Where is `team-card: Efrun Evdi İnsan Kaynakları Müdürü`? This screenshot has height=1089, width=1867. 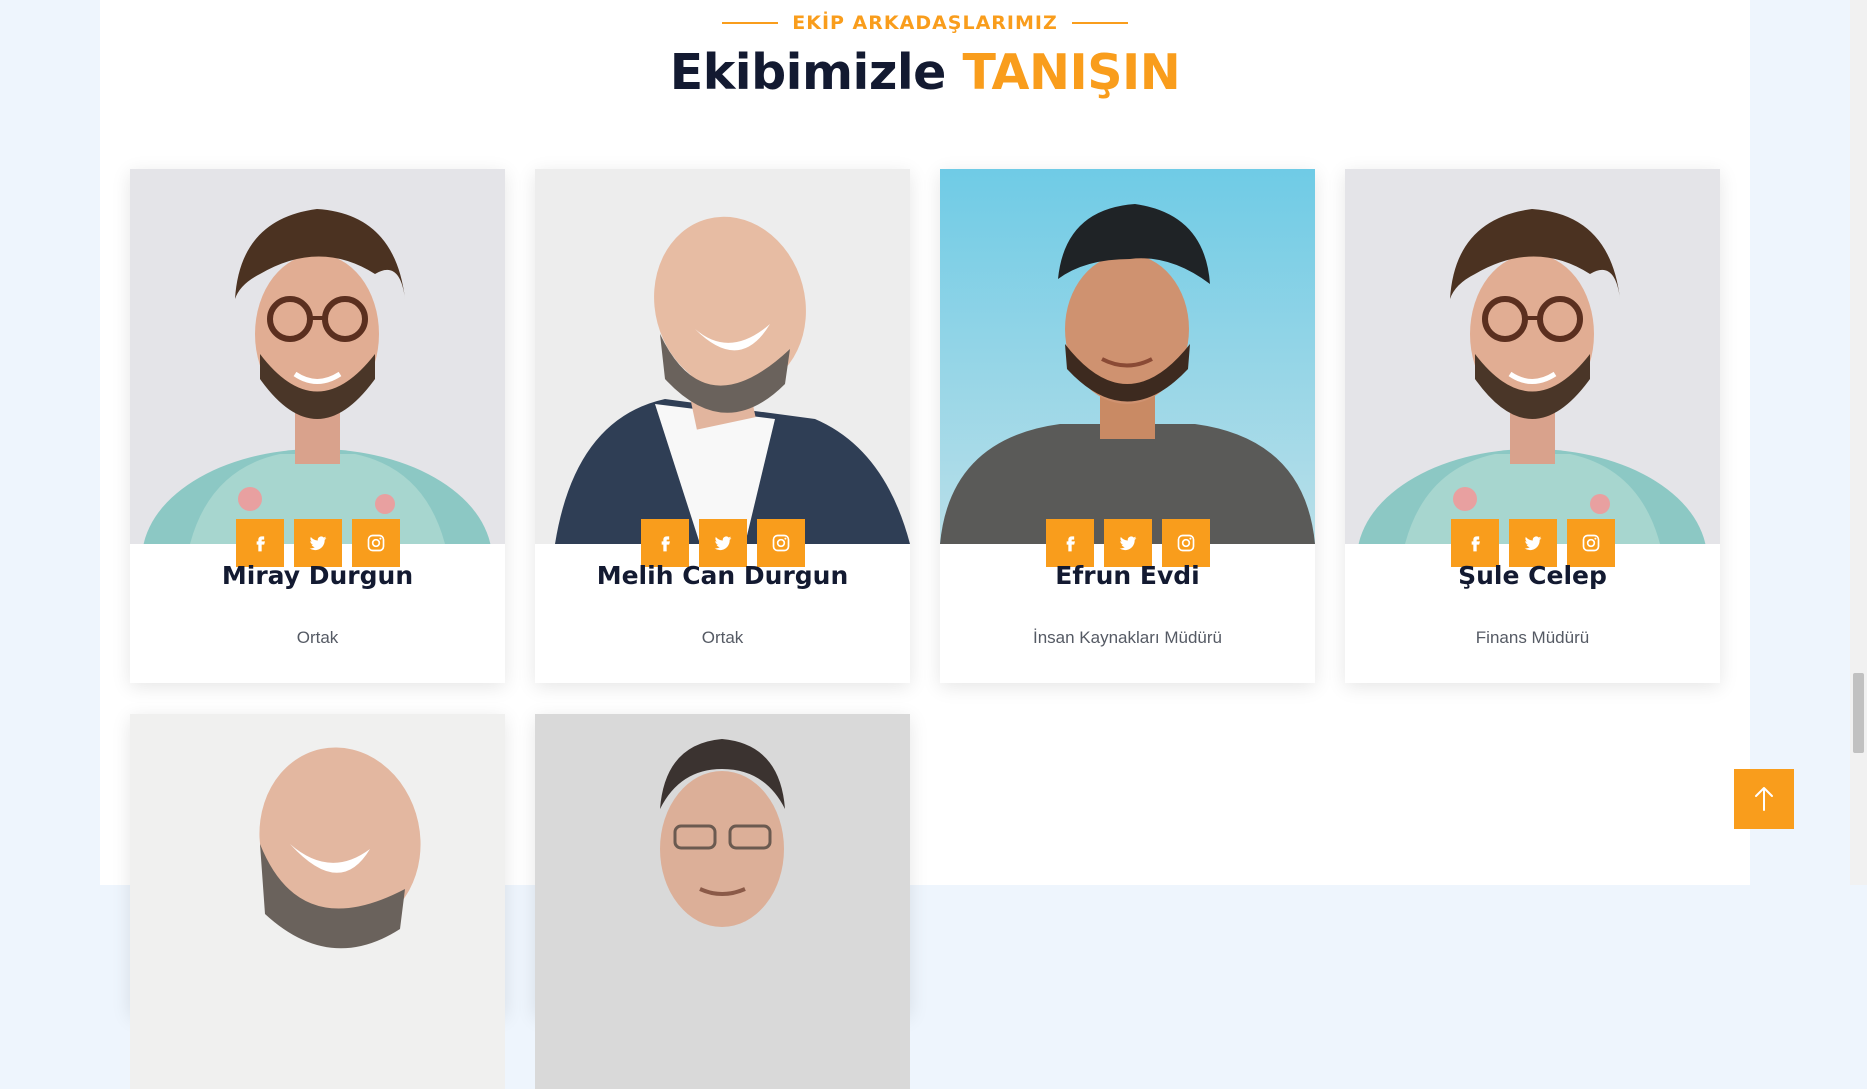
team-card: Efrun Evdi İnsan Kaynakları Müdürü is located at coordinates (1127, 426).